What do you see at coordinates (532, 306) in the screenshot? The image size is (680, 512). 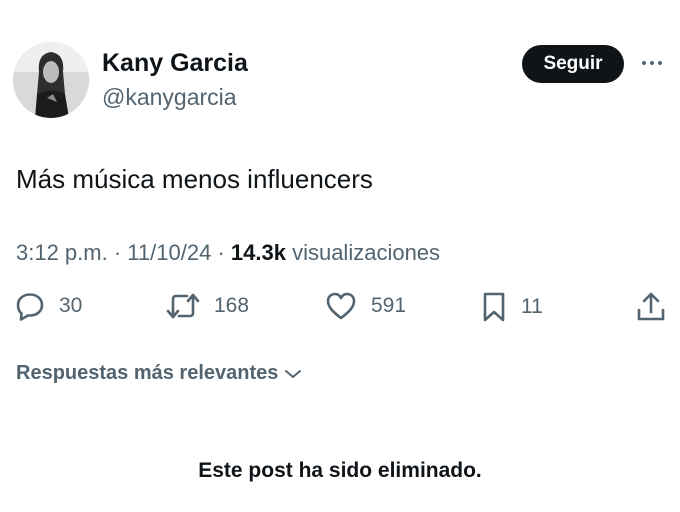 I see `bookmark-count: 11` at bounding box center [532, 306].